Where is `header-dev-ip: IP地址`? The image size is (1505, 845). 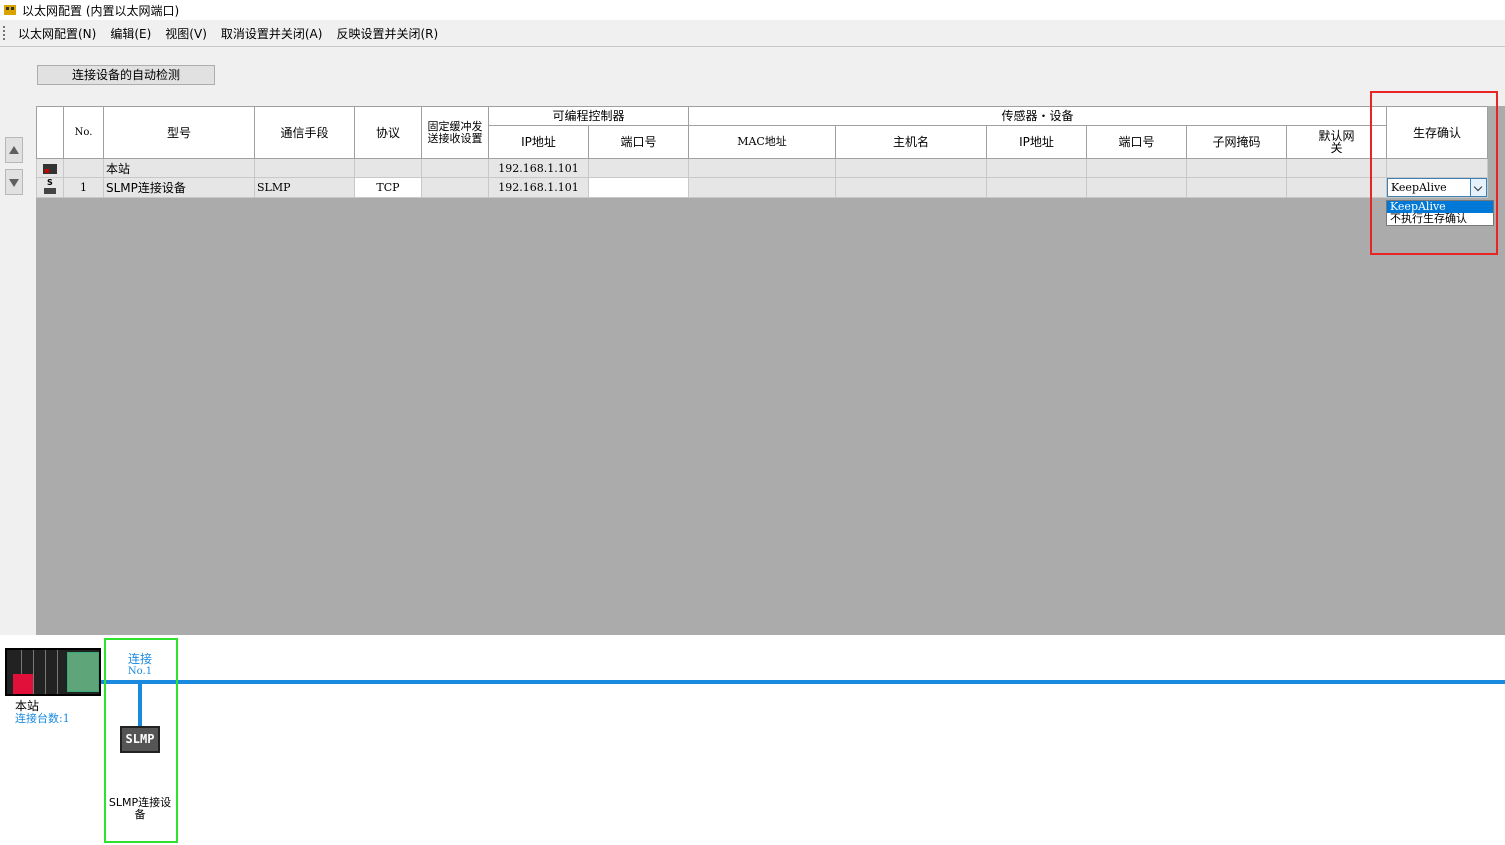
header-dev-ip: IP地址 is located at coordinates (1036, 142).